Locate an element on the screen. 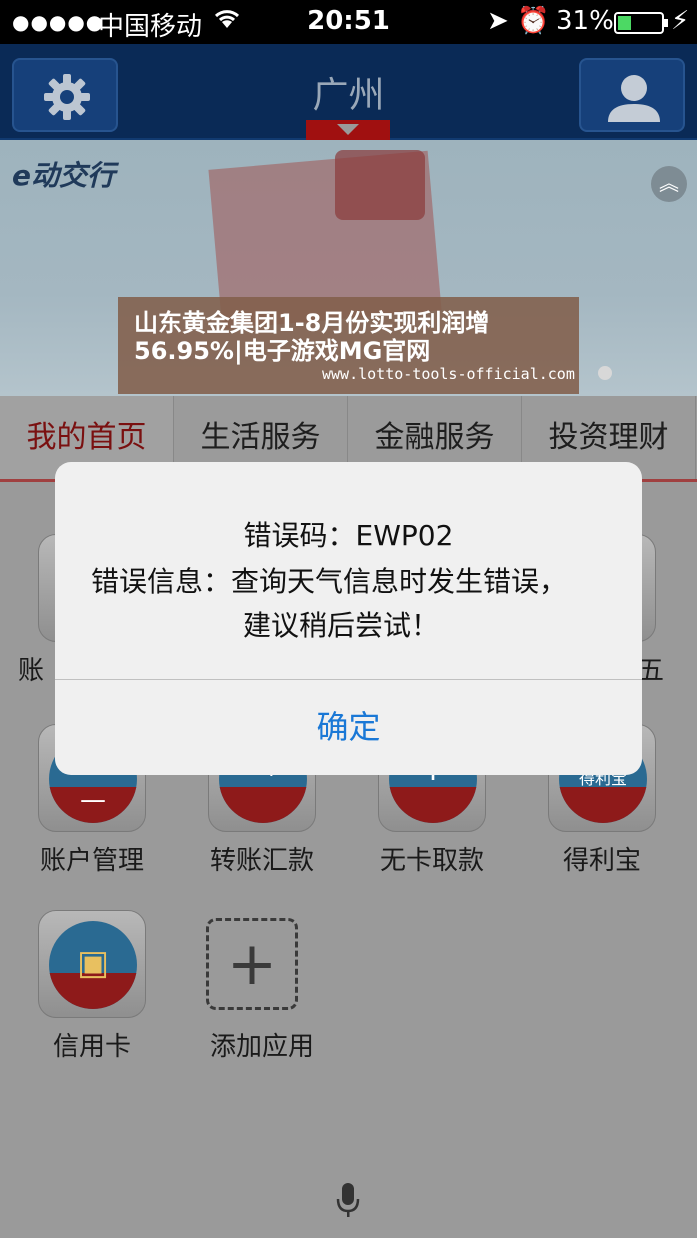 The image size is (697, 1238). microphone-icon is located at coordinates (348, 1201).